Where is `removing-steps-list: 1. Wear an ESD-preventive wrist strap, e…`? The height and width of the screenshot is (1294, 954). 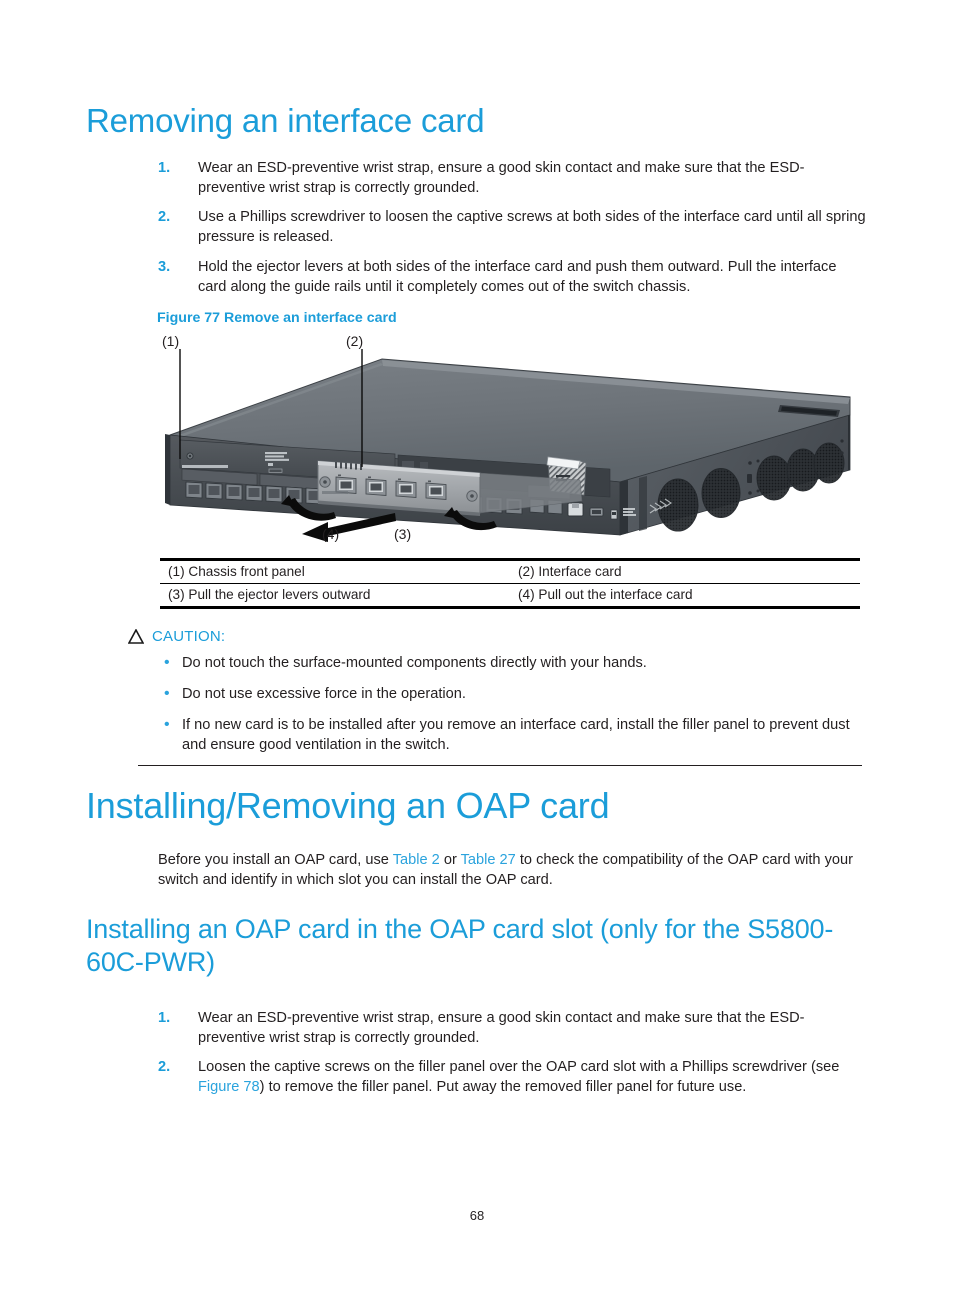 removing-steps-list: 1. Wear an ESD-preventive wrist strap, e… is located at coordinates (513, 232).